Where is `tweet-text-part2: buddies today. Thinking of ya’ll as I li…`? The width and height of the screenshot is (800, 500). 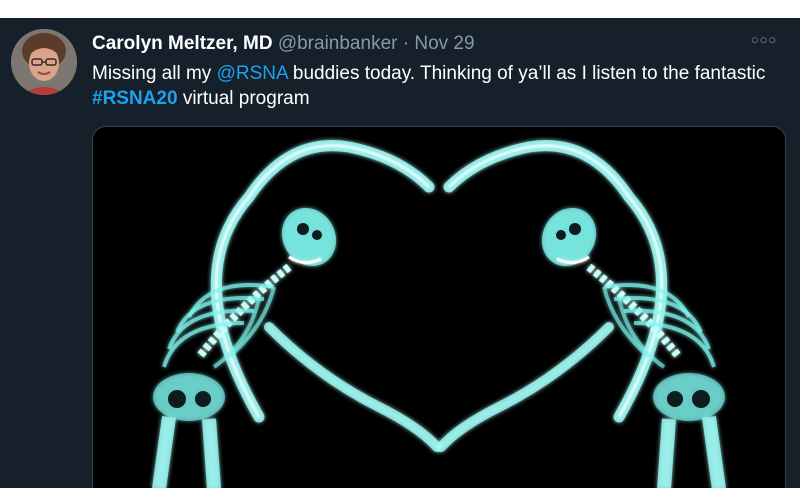
tweet-text-part2: buddies today. Thinking of ya’ll as I li… is located at coordinates (526, 73).